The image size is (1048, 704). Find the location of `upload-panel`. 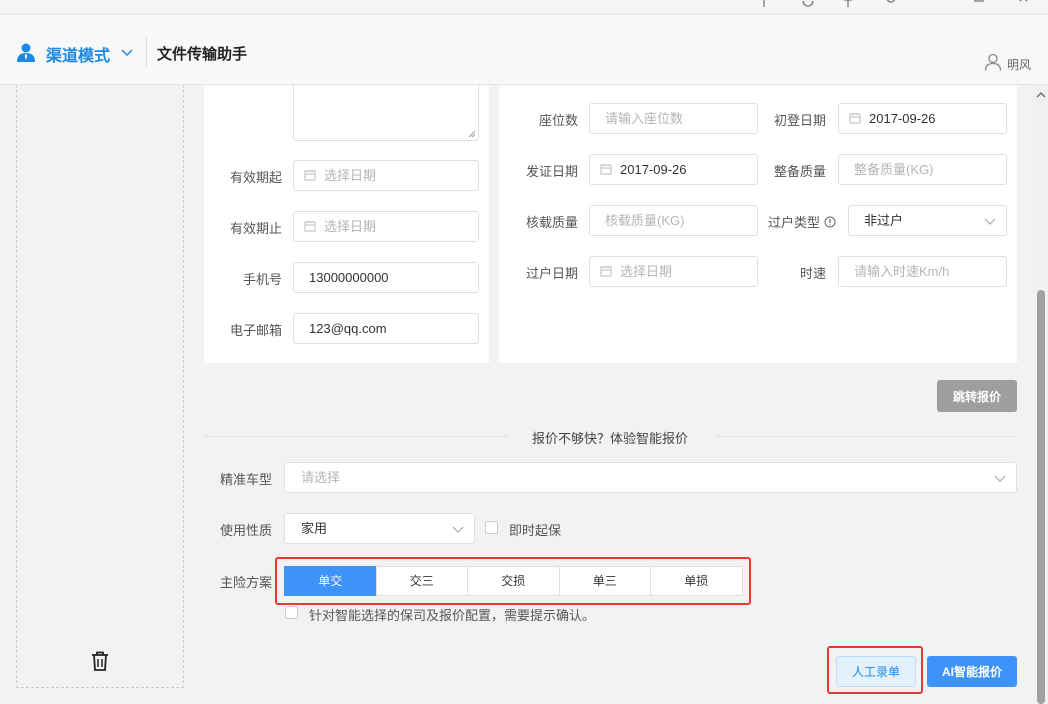

upload-panel is located at coordinates (100, 386).